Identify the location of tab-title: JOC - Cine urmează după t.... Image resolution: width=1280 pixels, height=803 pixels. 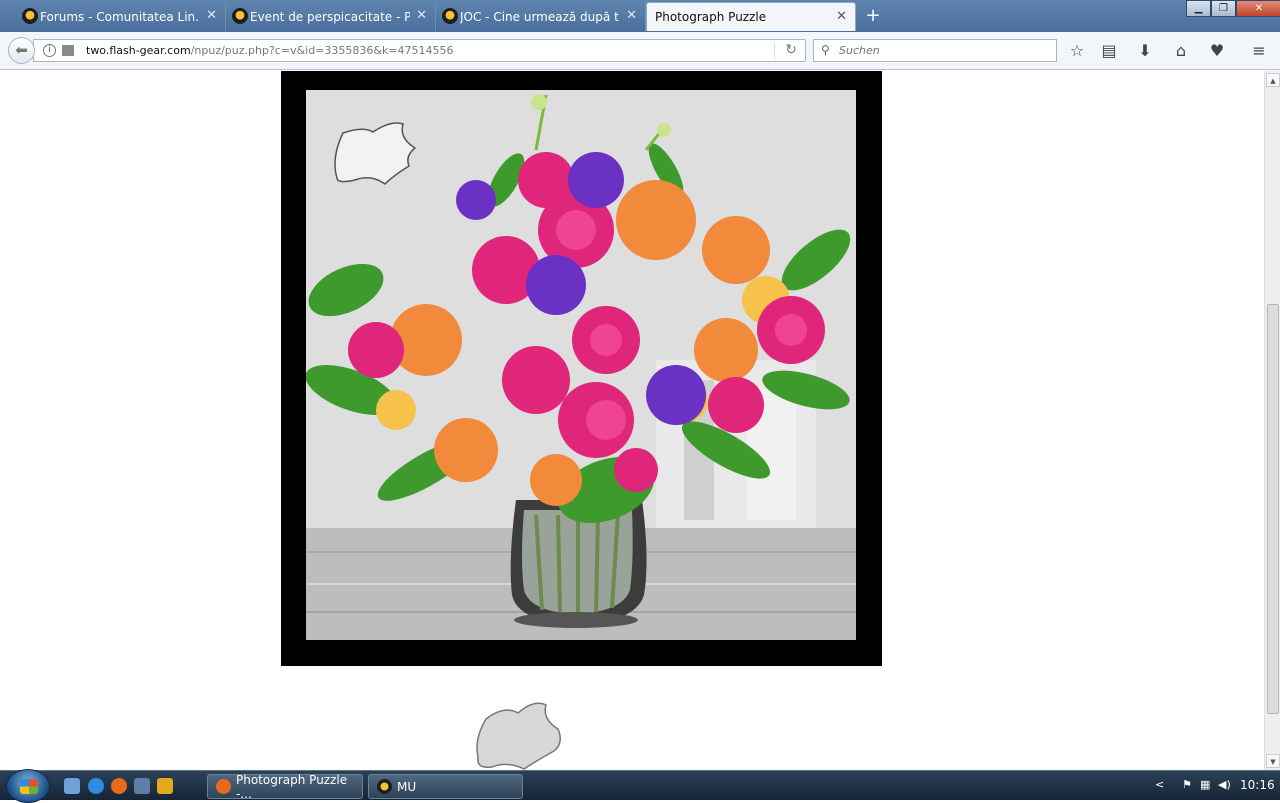
(540, 16).